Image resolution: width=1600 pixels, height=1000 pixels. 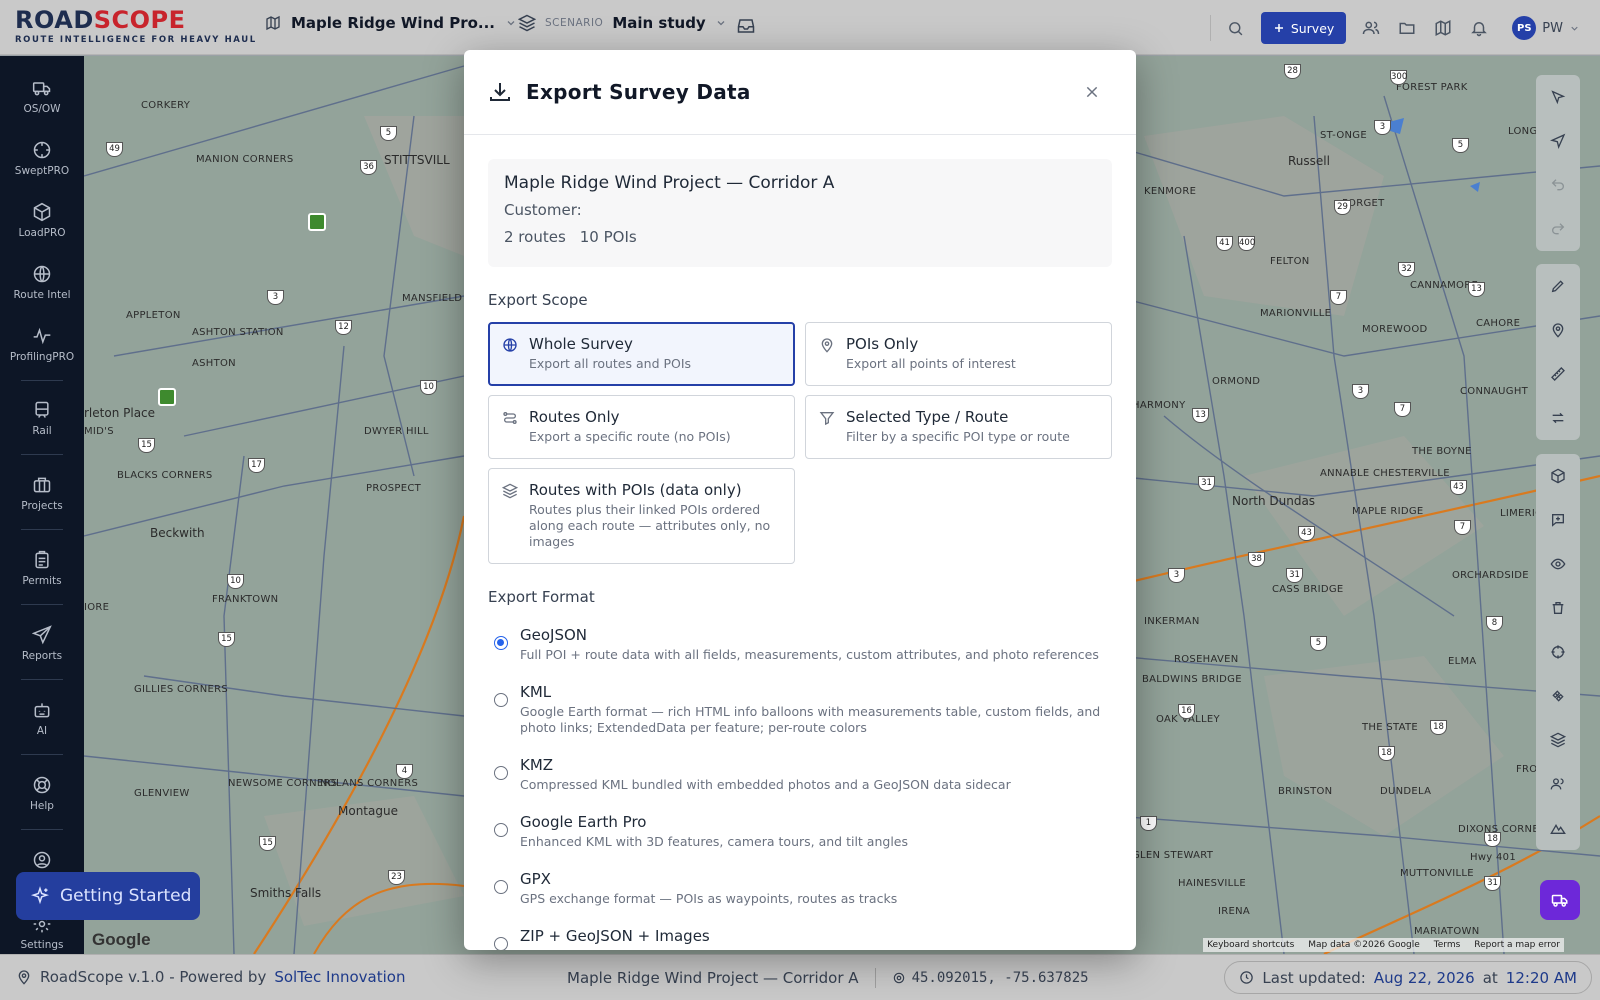 I want to click on people-icon, so click(x=1557, y=784).